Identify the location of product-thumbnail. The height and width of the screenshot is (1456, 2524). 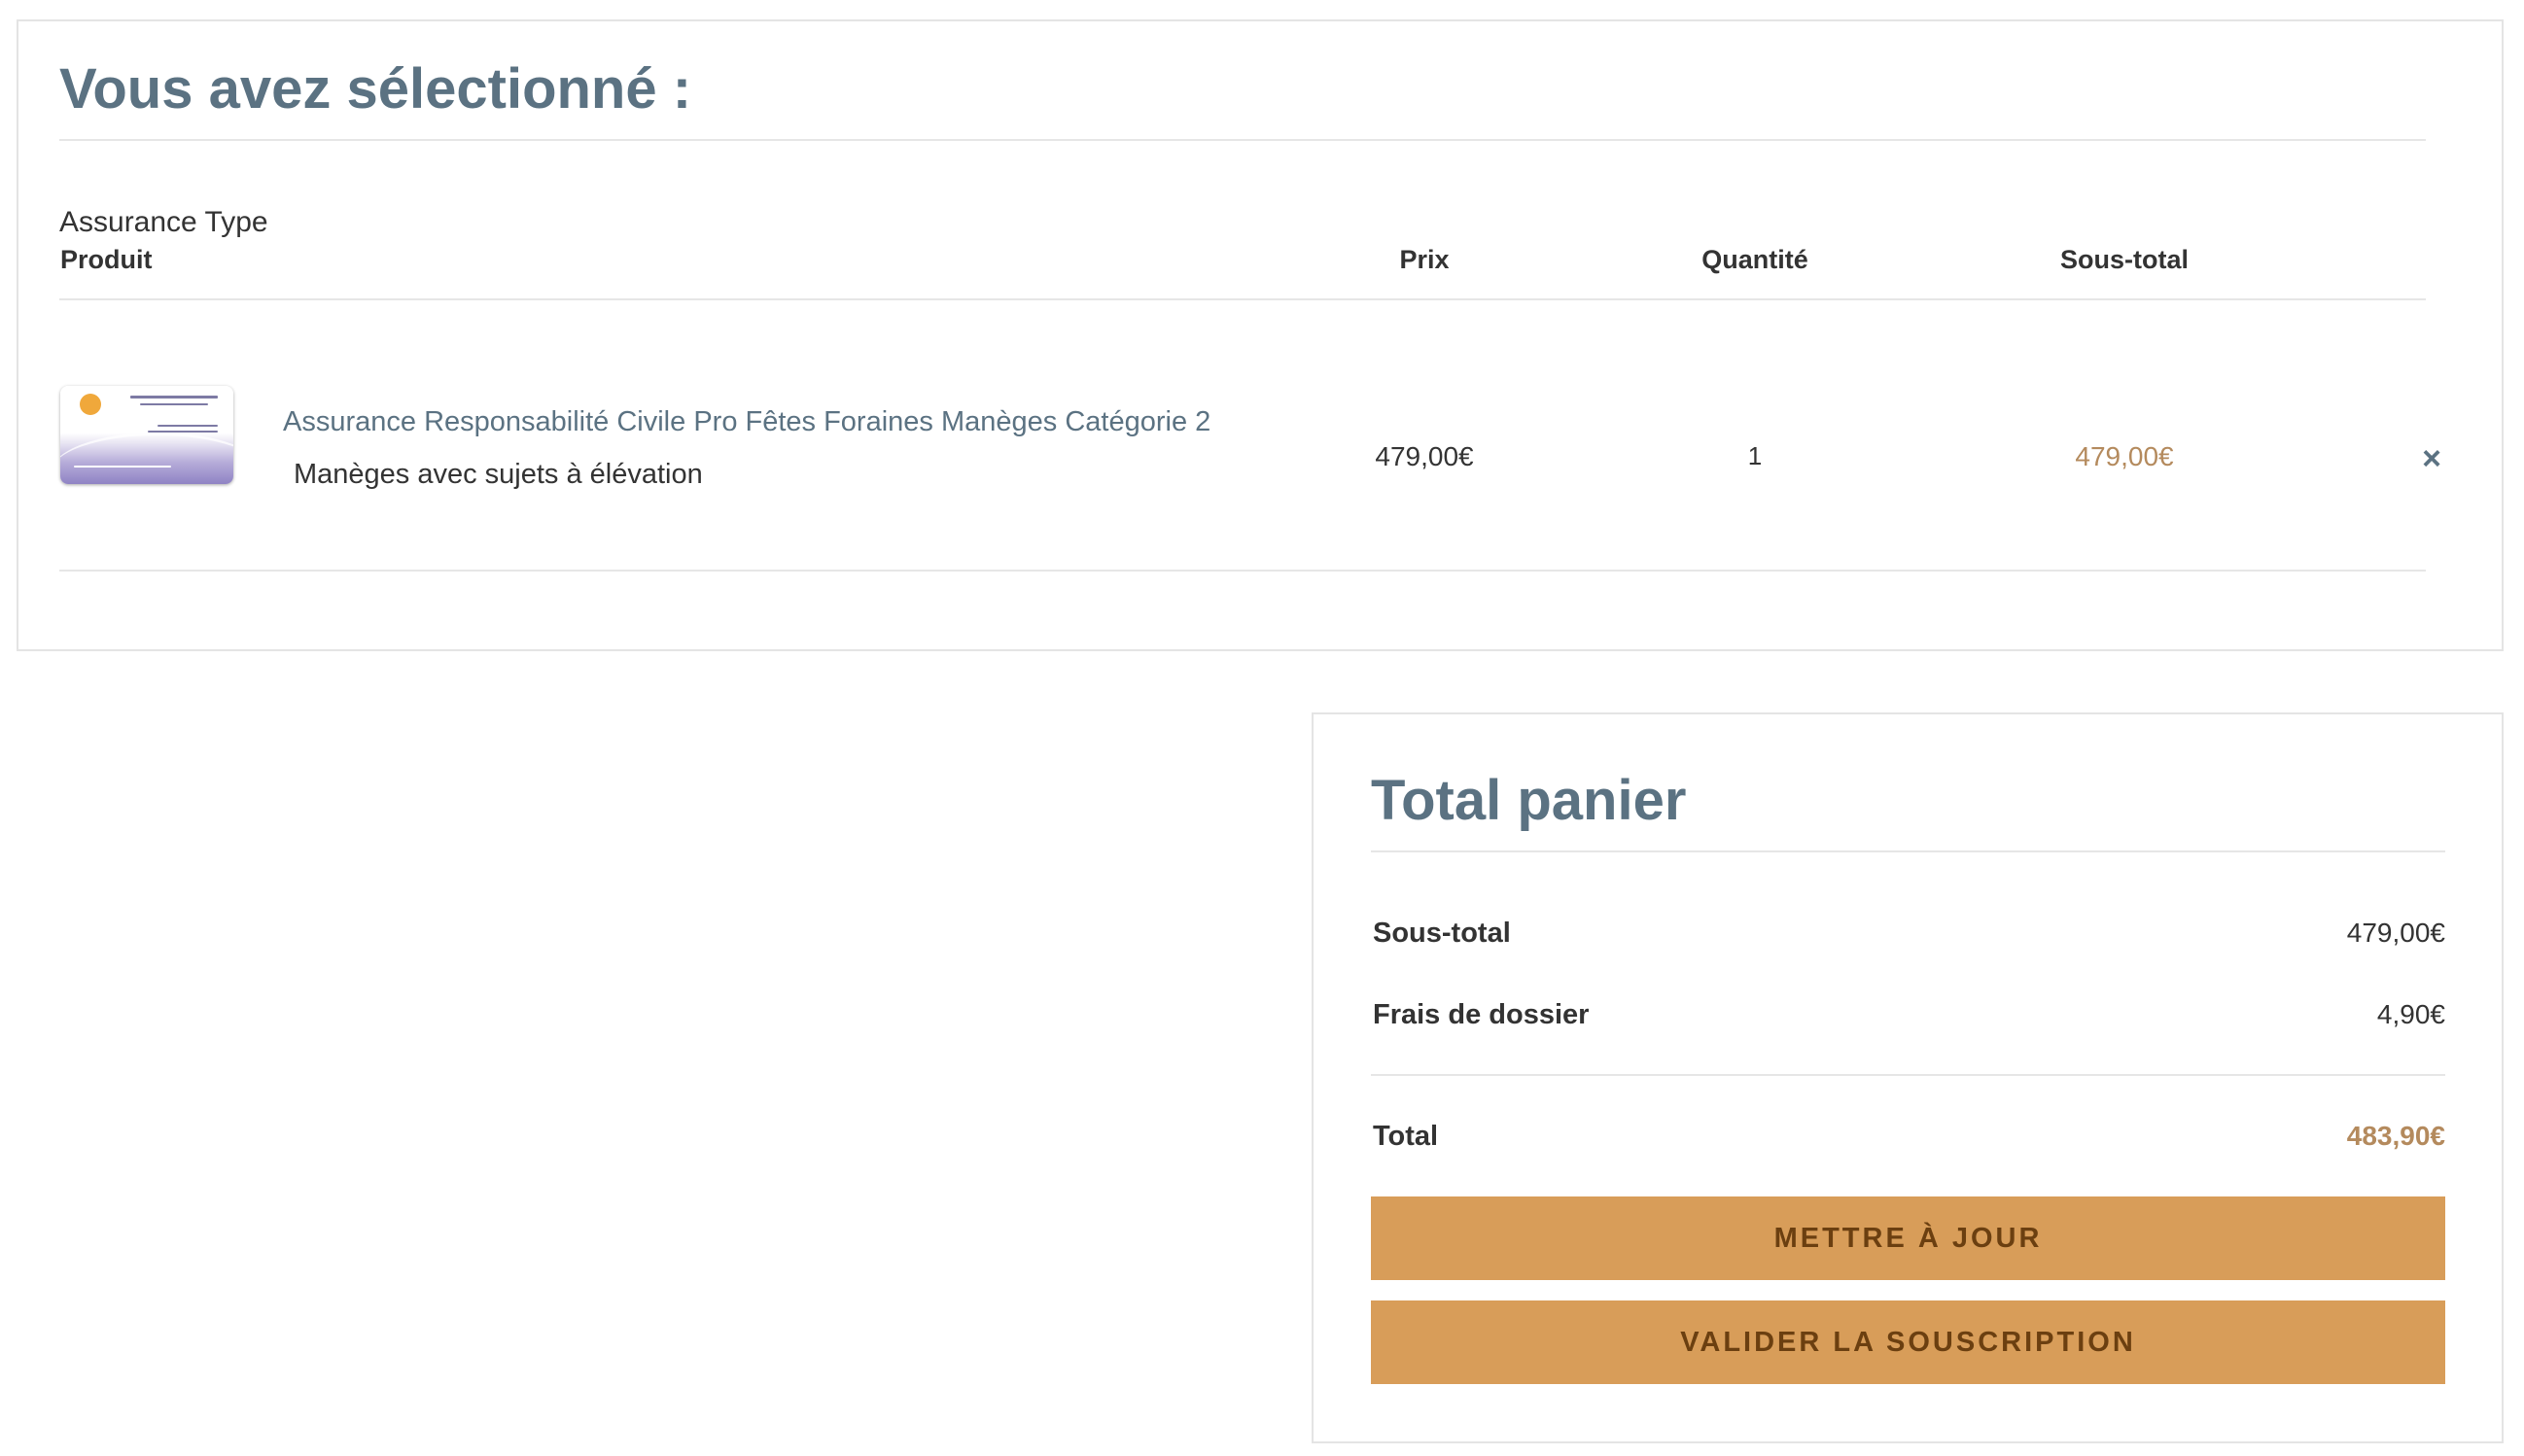
(147, 435).